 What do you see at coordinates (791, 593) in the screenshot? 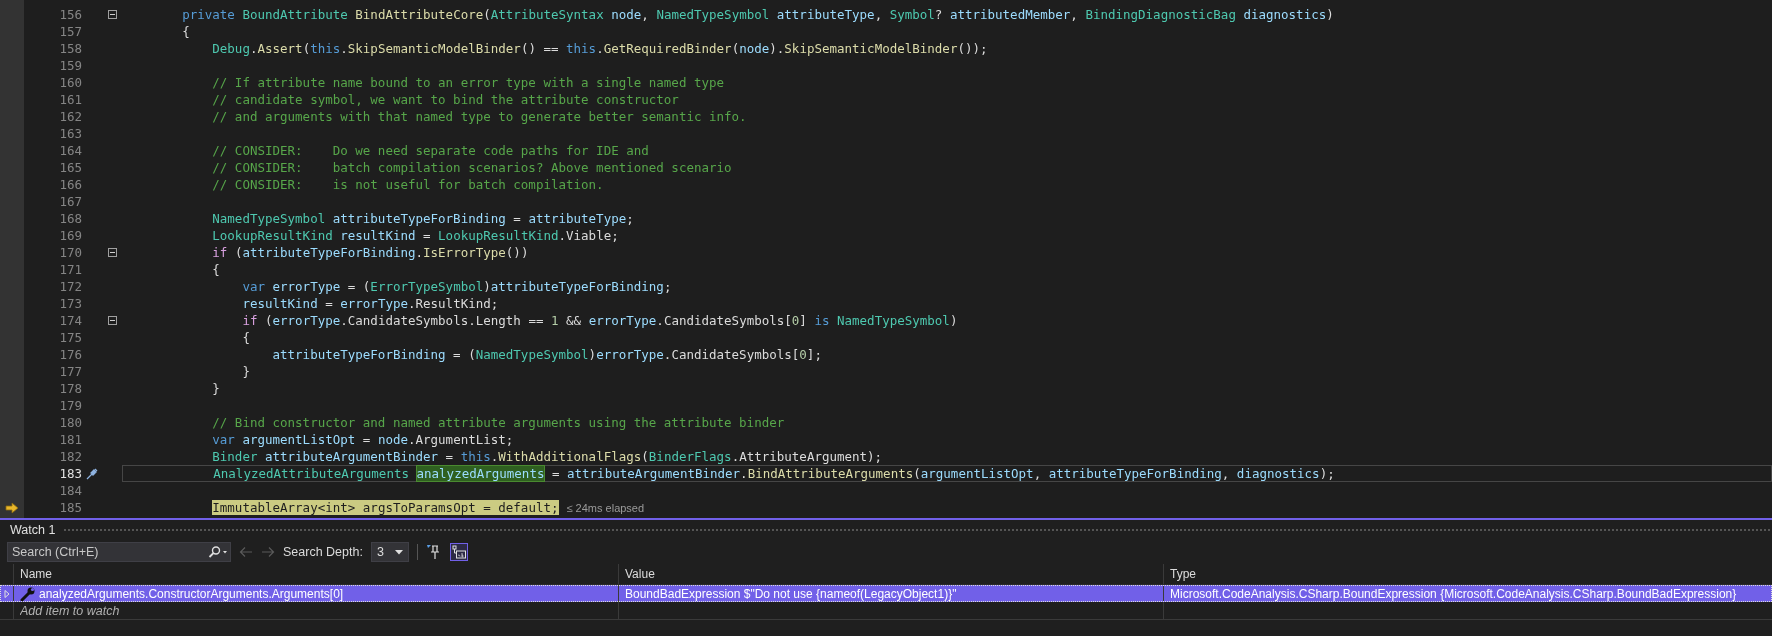
I see `watch-value-cell: BoundBadExpression $"Do not use {nameof(LegacyObject1)}"` at bounding box center [791, 593].